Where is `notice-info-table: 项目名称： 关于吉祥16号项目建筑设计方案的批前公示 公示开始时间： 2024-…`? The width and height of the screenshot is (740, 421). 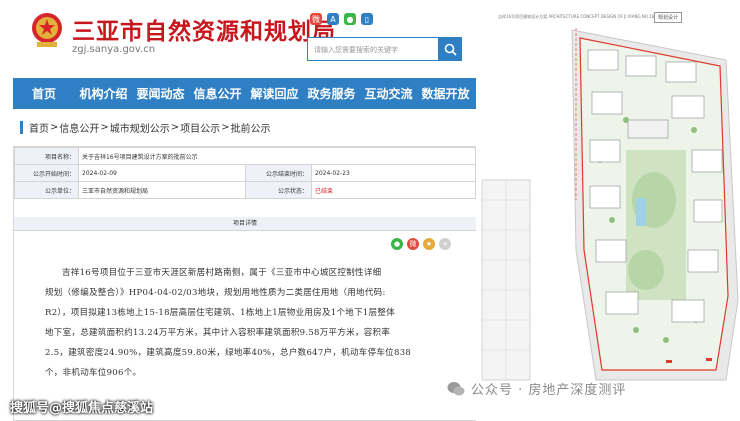
notice-info-table: 项目名称： 关于吉祥16号项目建筑设计方案的批前公示 公示开始时间： 2024-… is located at coordinates (245, 173).